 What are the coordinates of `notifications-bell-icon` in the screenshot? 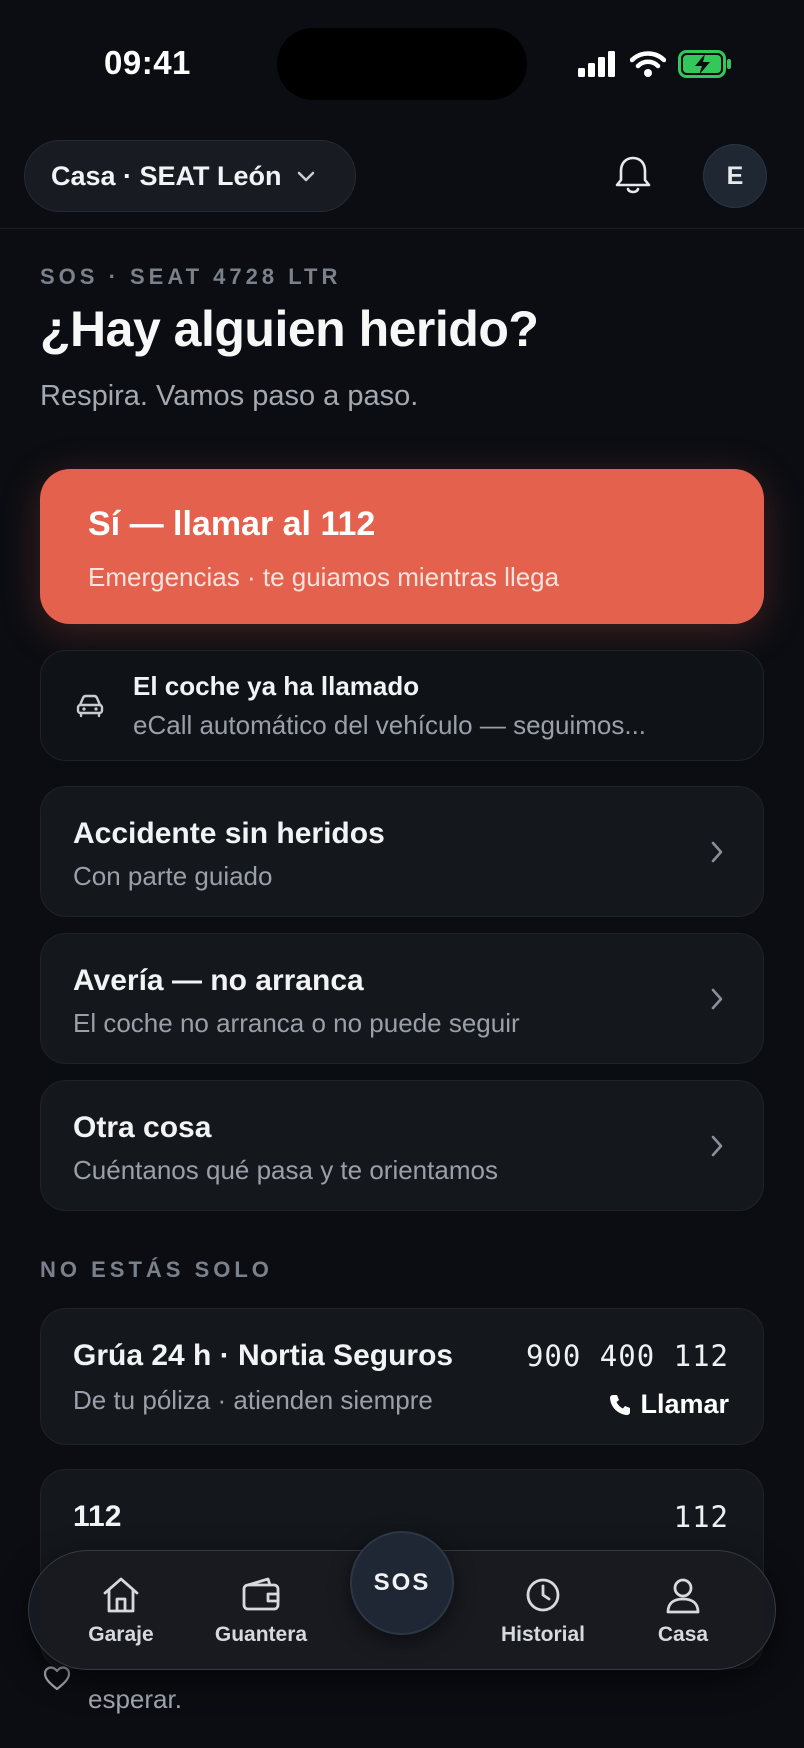 It's located at (633, 175).